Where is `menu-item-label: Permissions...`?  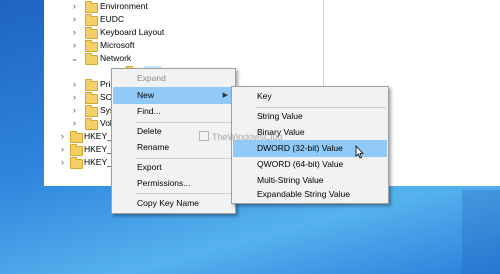
menu-item-label: Permissions... is located at coordinates (164, 183).